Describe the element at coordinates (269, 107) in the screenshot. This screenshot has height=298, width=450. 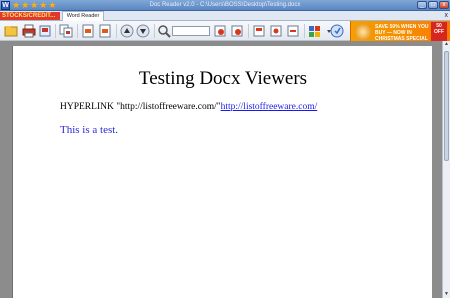
I see `hyperlink: http://listoffreeware.com/` at that location.